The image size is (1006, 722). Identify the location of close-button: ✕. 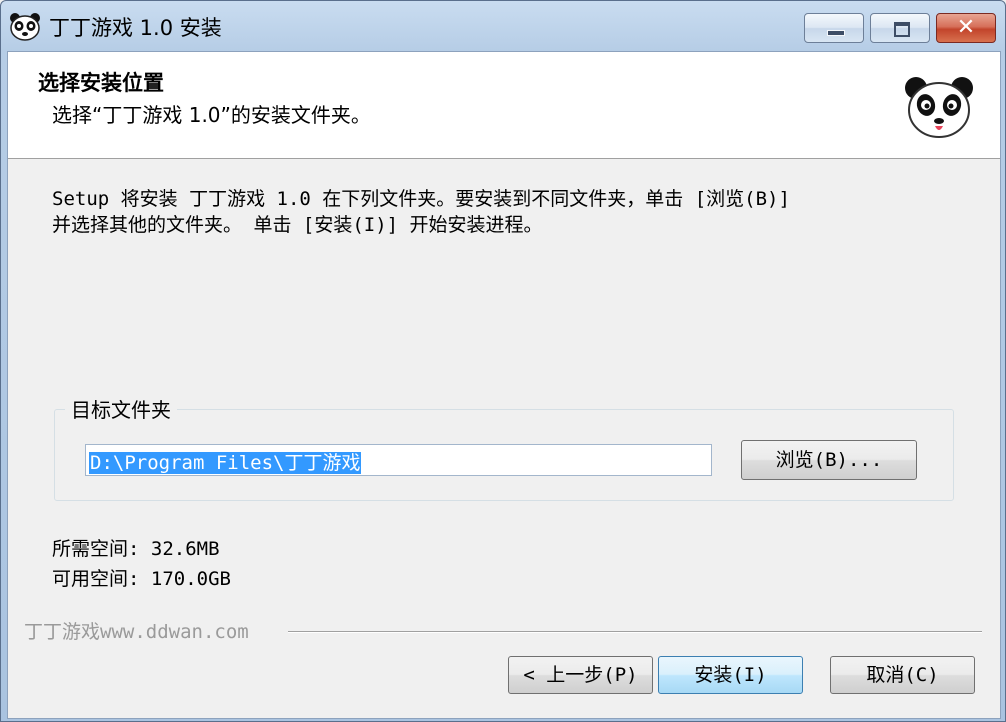
(966, 28).